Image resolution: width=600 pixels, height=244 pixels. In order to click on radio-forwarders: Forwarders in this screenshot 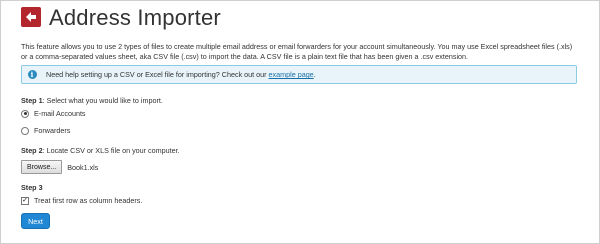, I will do `click(45, 130)`.